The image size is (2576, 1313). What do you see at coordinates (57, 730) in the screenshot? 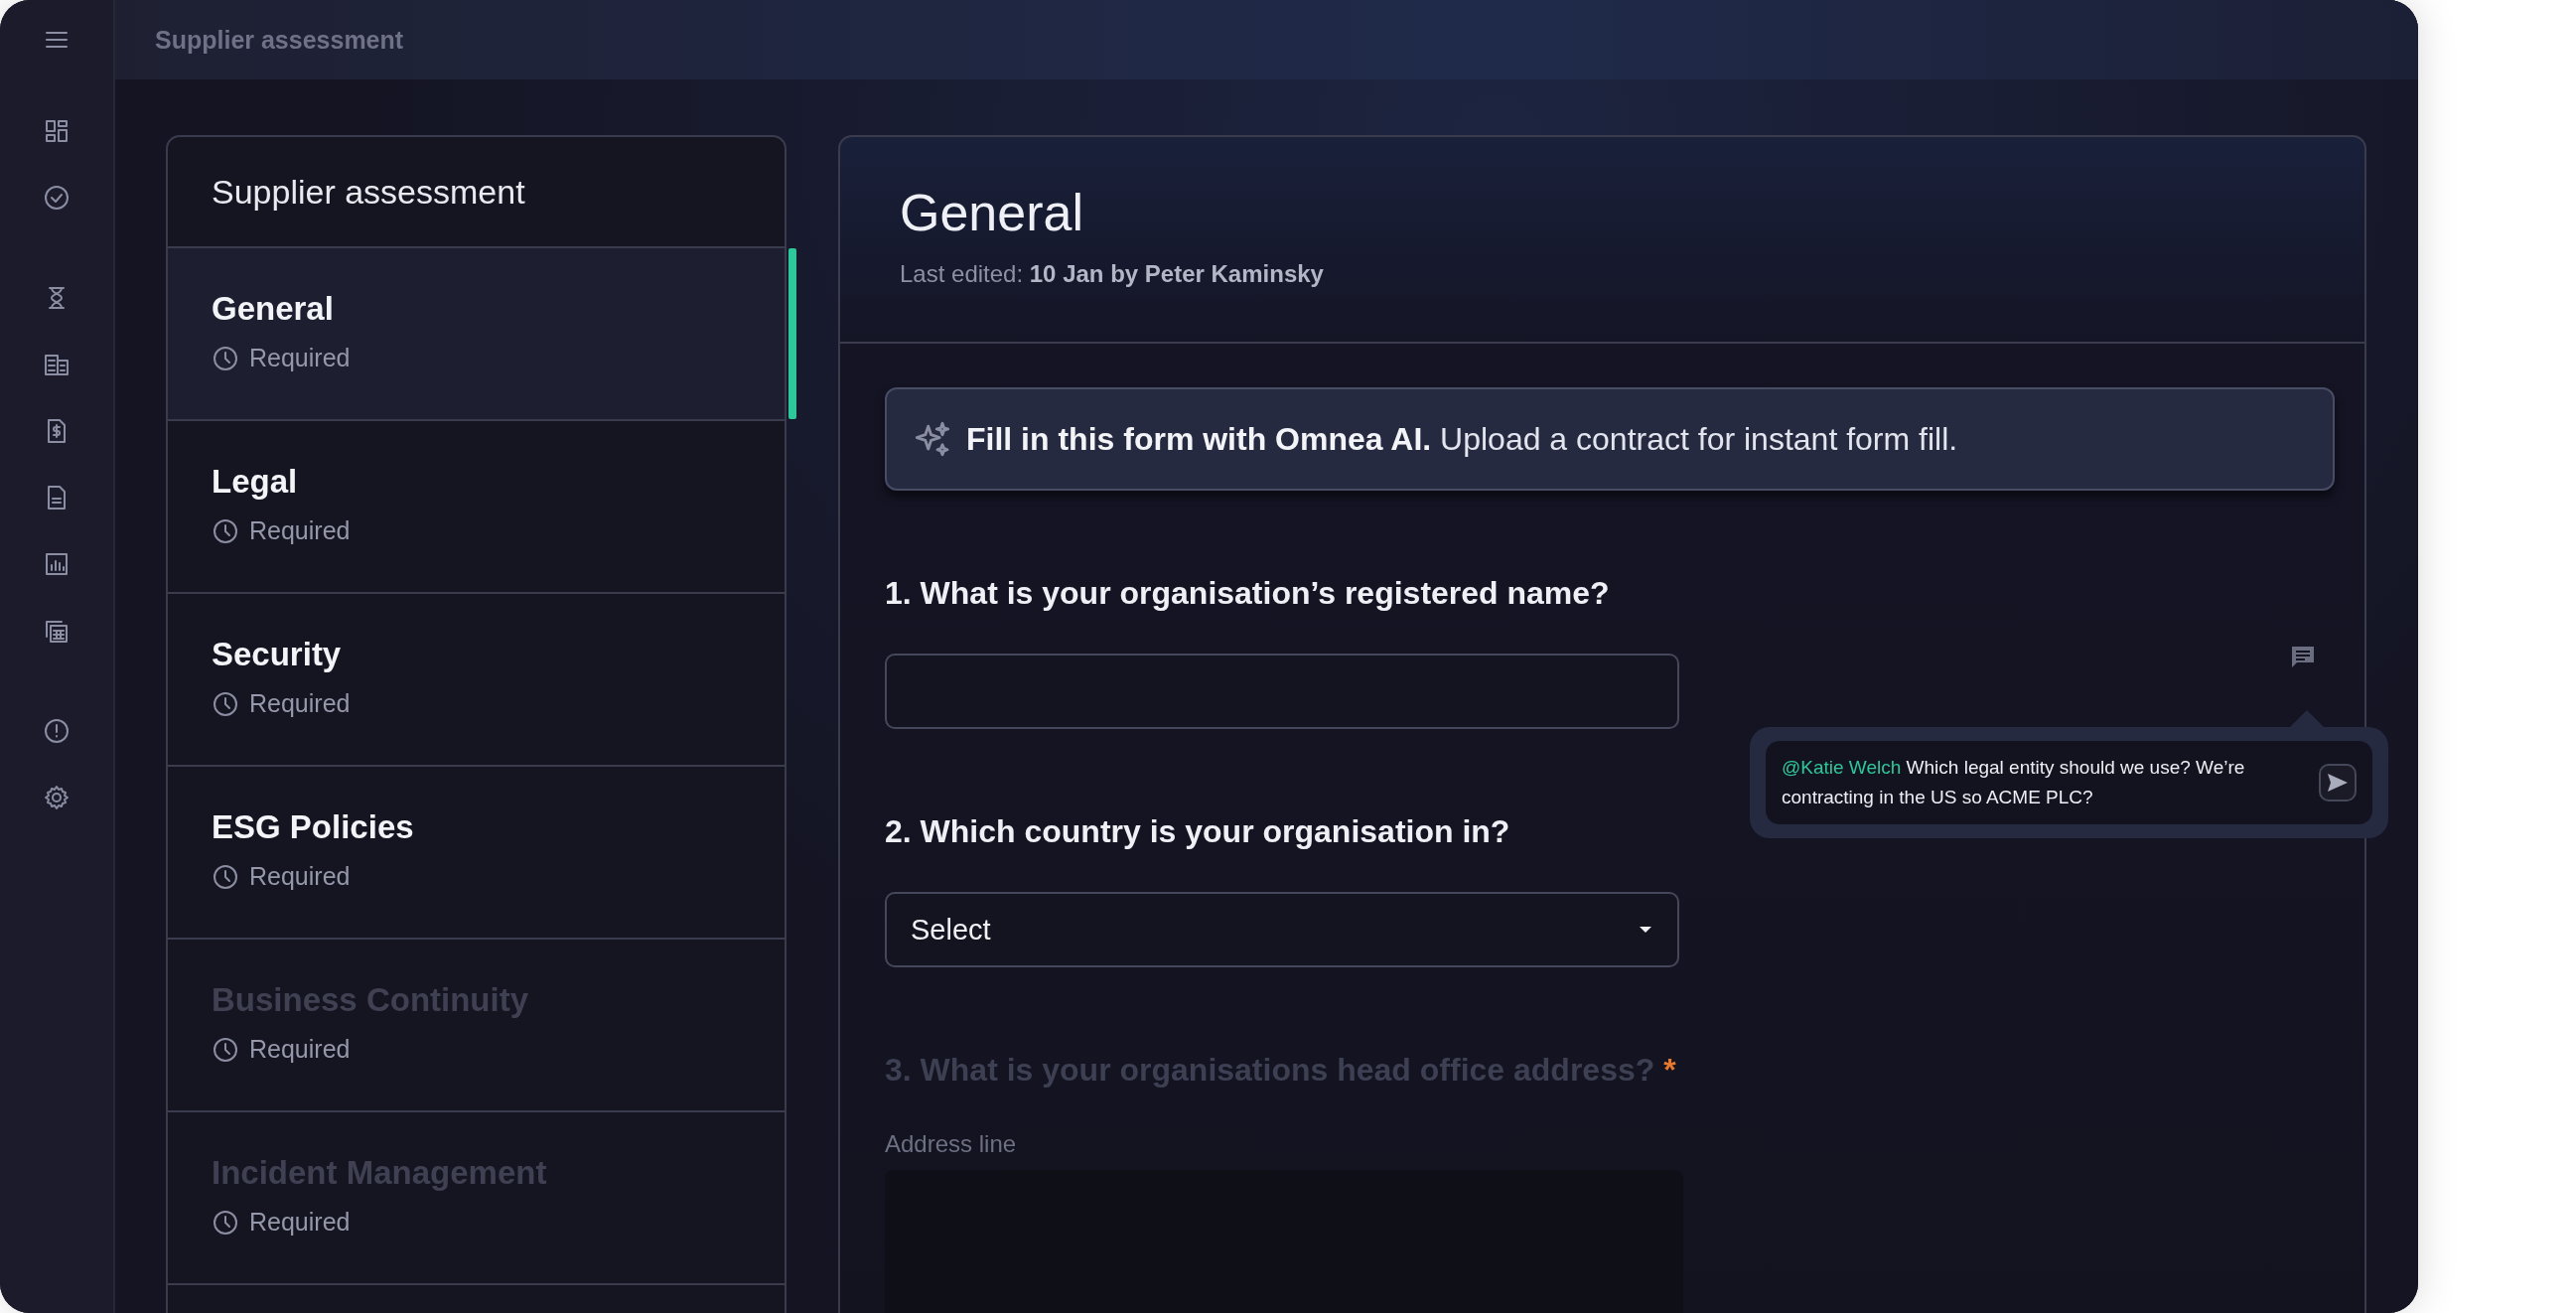
I see `alert-icon` at bounding box center [57, 730].